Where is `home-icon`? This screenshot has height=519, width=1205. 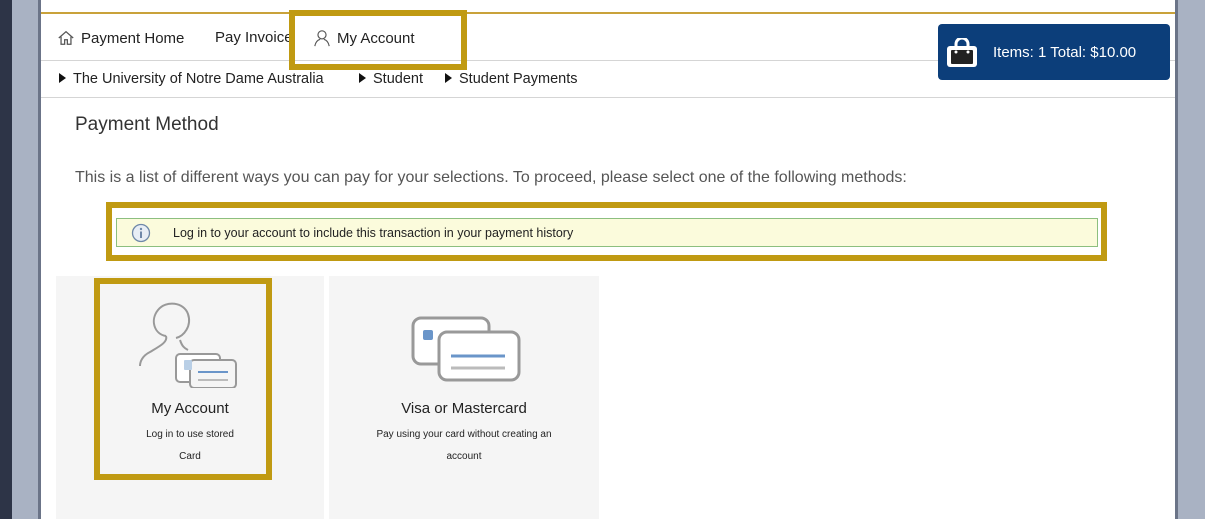 home-icon is located at coordinates (66, 37).